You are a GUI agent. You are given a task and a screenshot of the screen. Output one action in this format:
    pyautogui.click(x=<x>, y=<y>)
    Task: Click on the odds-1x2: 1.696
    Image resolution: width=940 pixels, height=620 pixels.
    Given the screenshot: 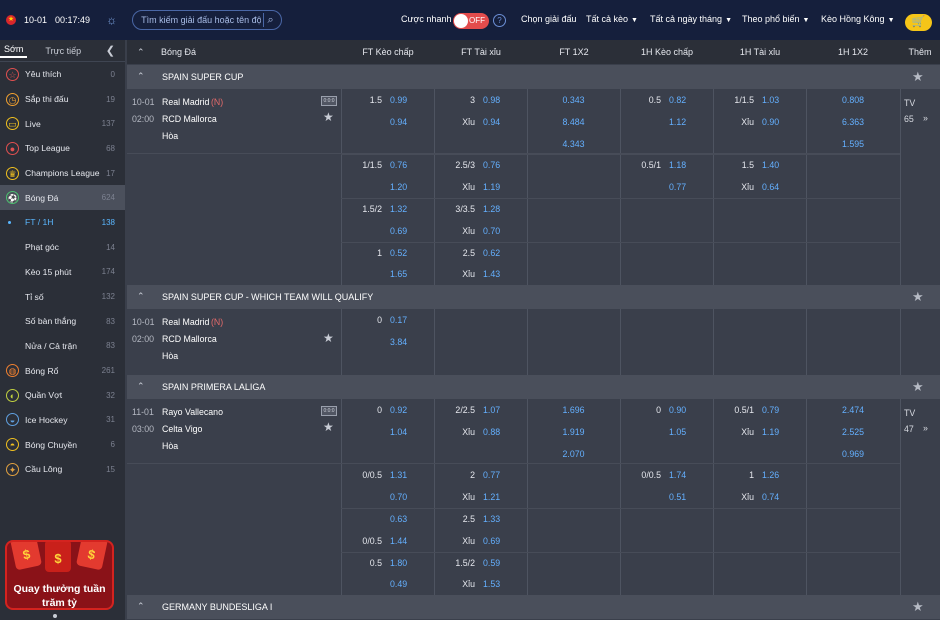 What is the action you would take?
    pyautogui.click(x=573, y=410)
    